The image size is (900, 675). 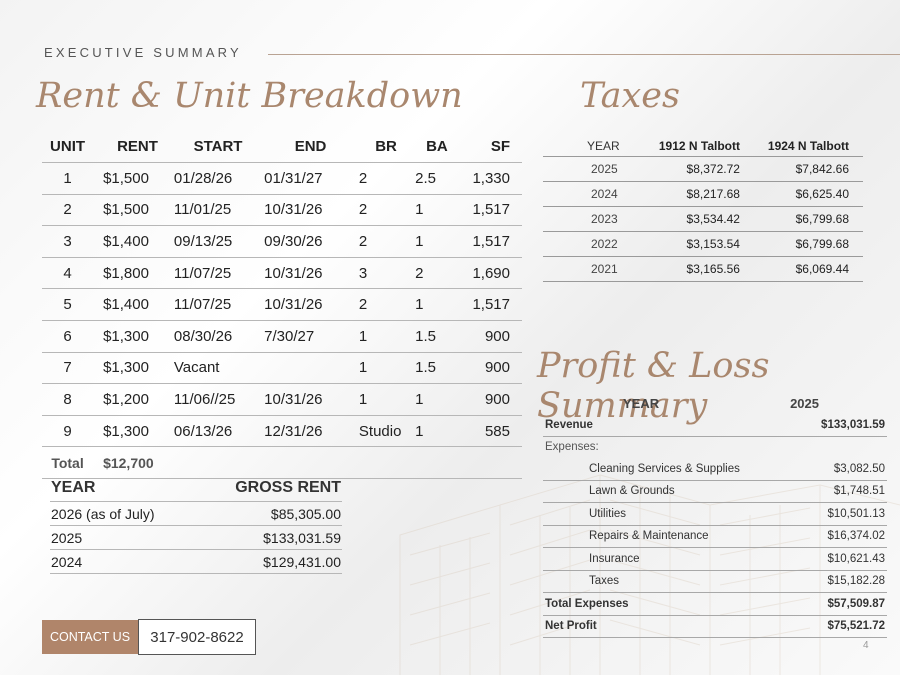 I want to click on table-row: 9 $1,300 06/13/26 12/31/26 Studio 1 585, so click(x=282, y=430).